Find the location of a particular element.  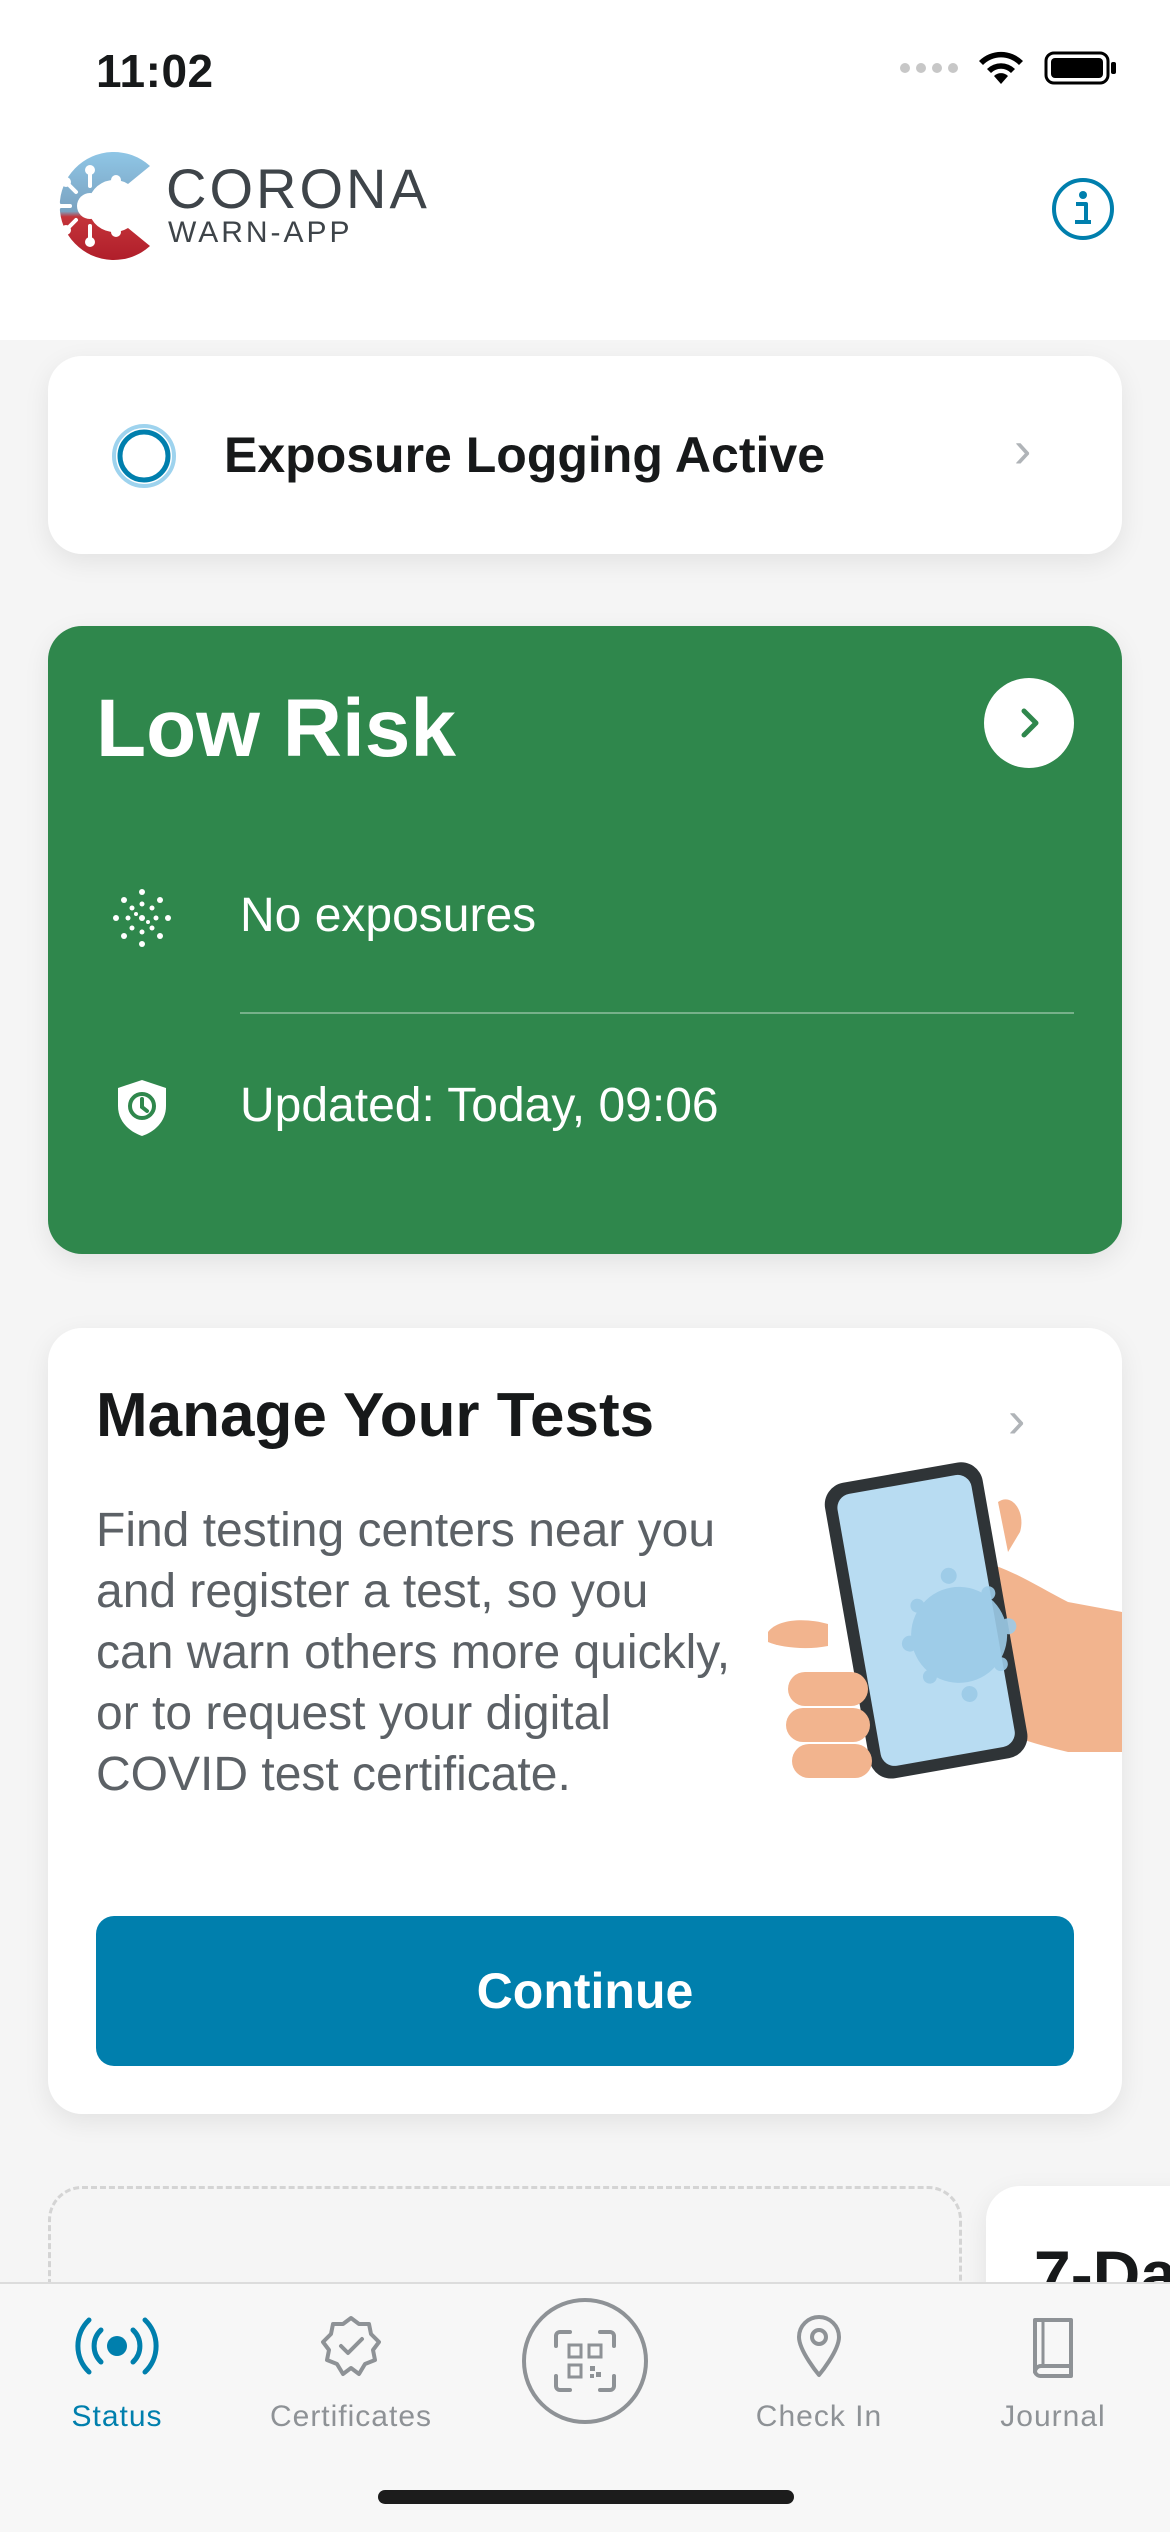

tab-check-in-label: Check In is located at coordinates (819, 2416).